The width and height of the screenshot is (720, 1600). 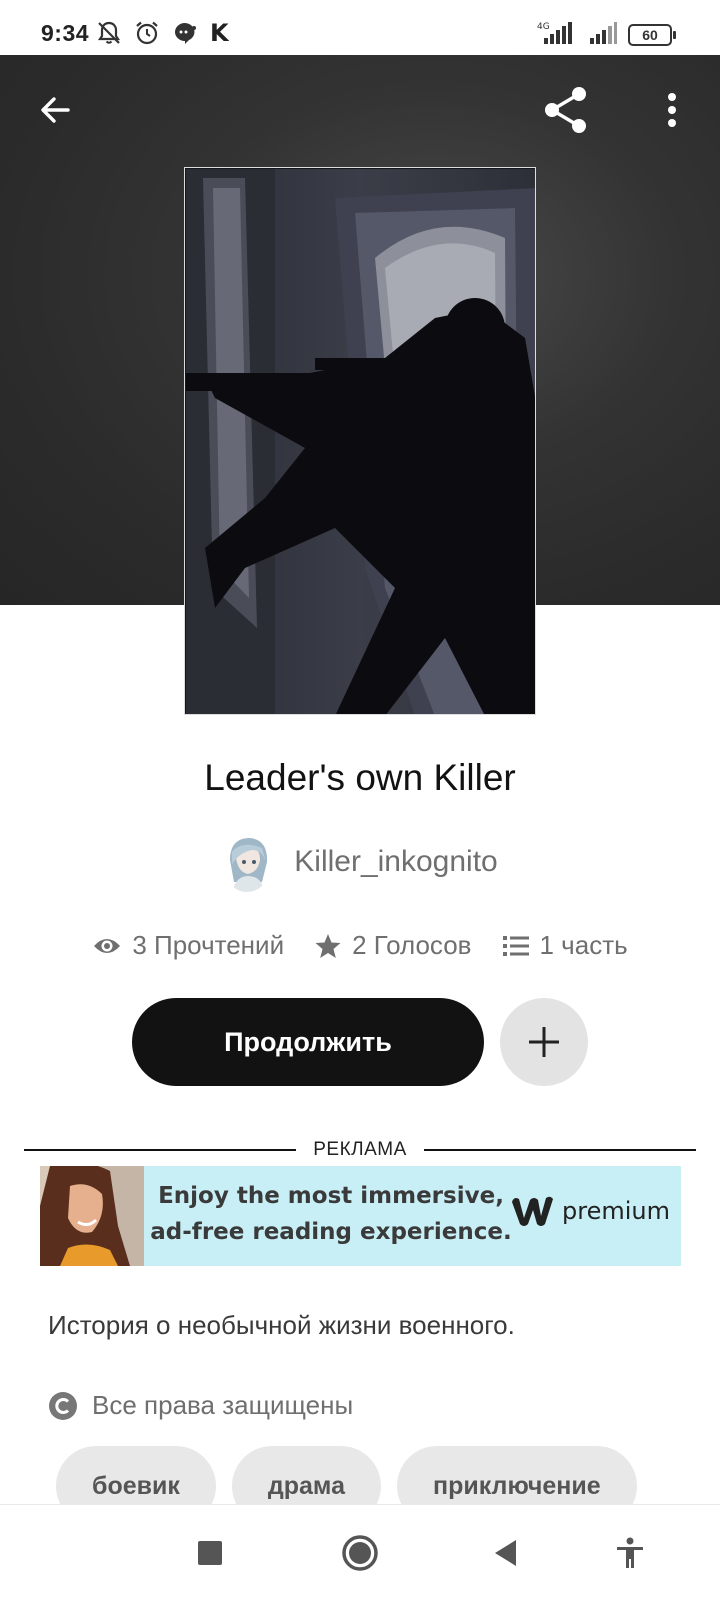 What do you see at coordinates (92, 1216) in the screenshot?
I see `ad-photo` at bounding box center [92, 1216].